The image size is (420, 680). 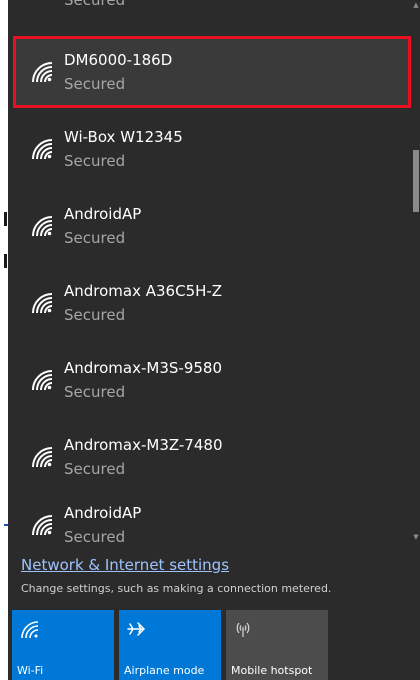 I want to click on tile-label: Wi-Fi, so click(x=30, y=670).